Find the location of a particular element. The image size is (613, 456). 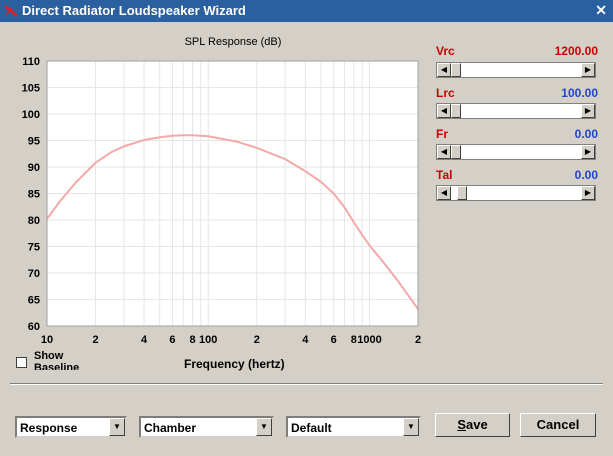

separator is located at coordinates (306, 384).